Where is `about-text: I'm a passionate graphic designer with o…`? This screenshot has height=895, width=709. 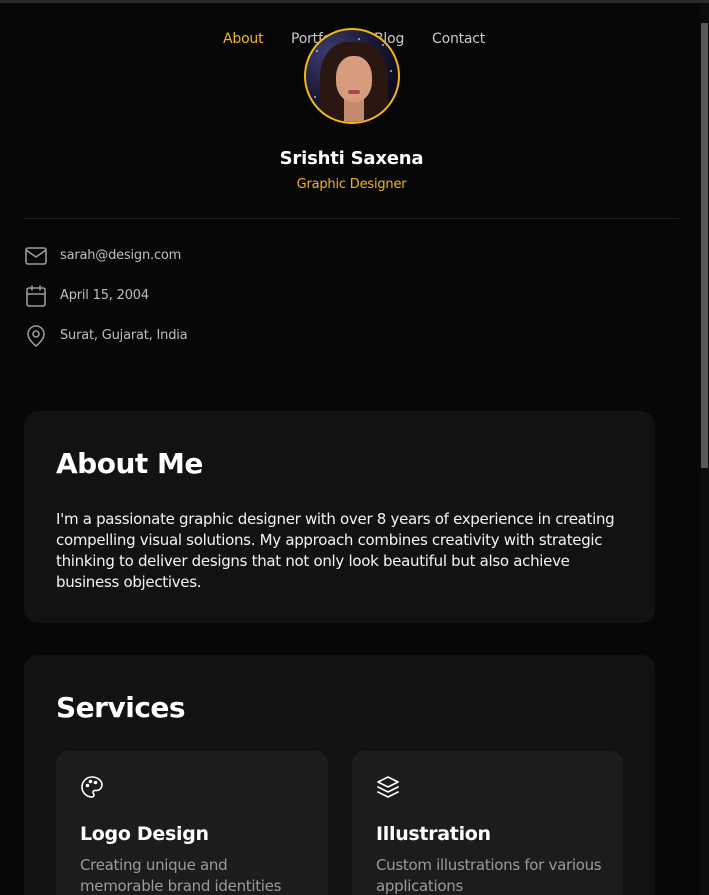 about-text: I'm a passionate graphic designer with o… is located at coordinates (335, 550).